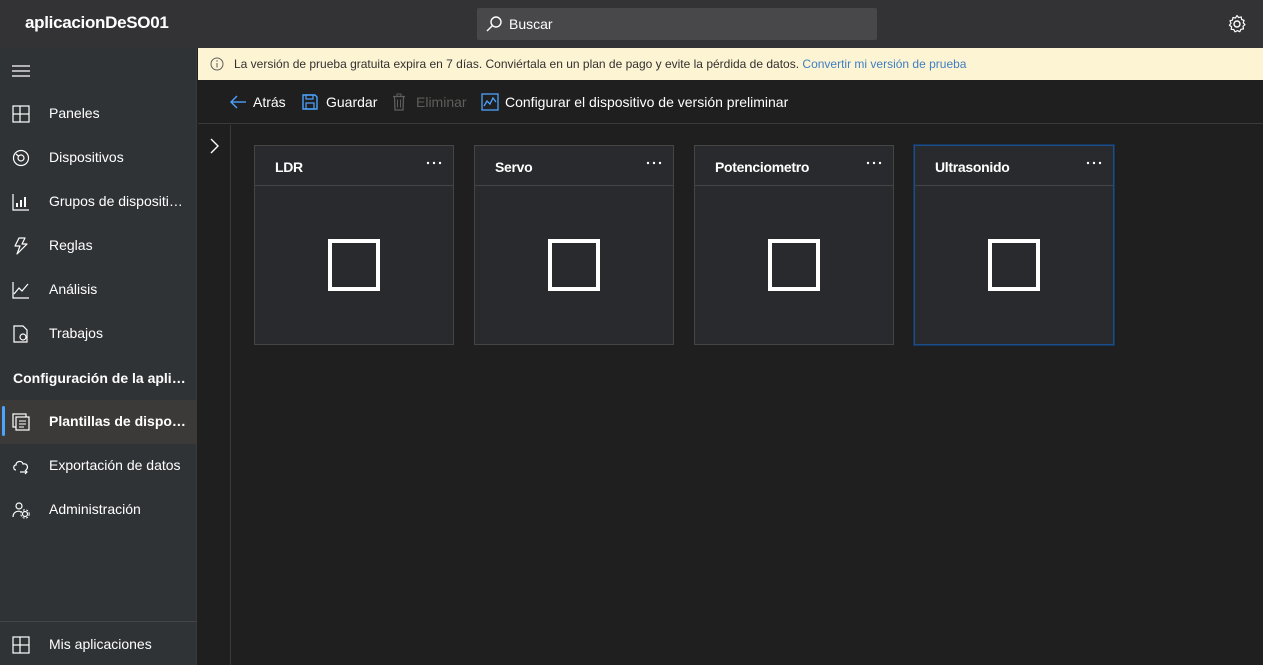  Describe the element at coordinates (21, 246) in the screenshot. I see `rules-icon` at that location.